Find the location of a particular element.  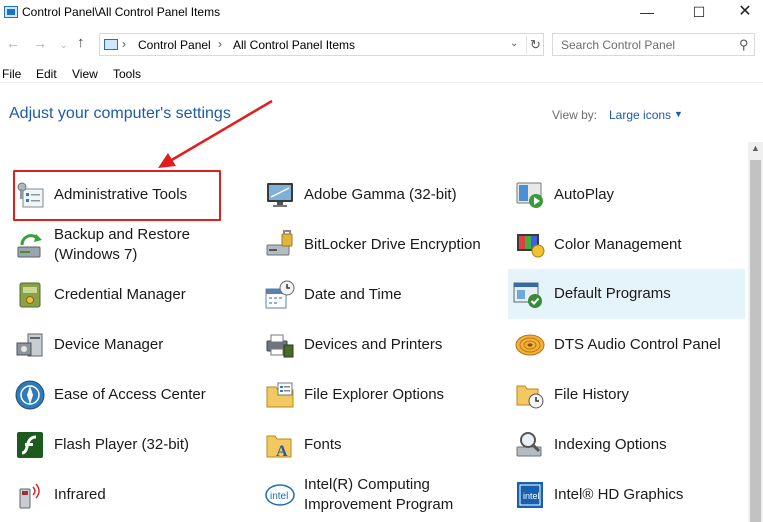

device-manager-icon is located at coordinates (29, 345).